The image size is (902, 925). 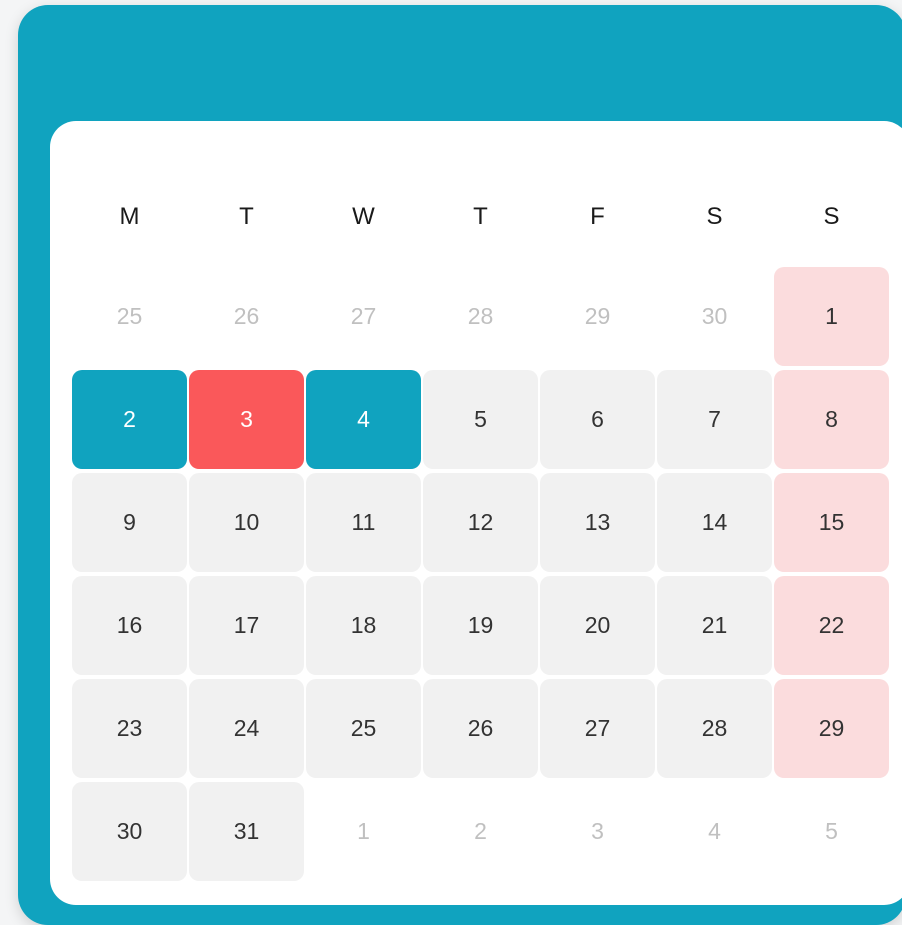 What do you see at coordinates (363, 522) in the screenshot?
I see `day-cell: 11` at bounding box center [363, 522].